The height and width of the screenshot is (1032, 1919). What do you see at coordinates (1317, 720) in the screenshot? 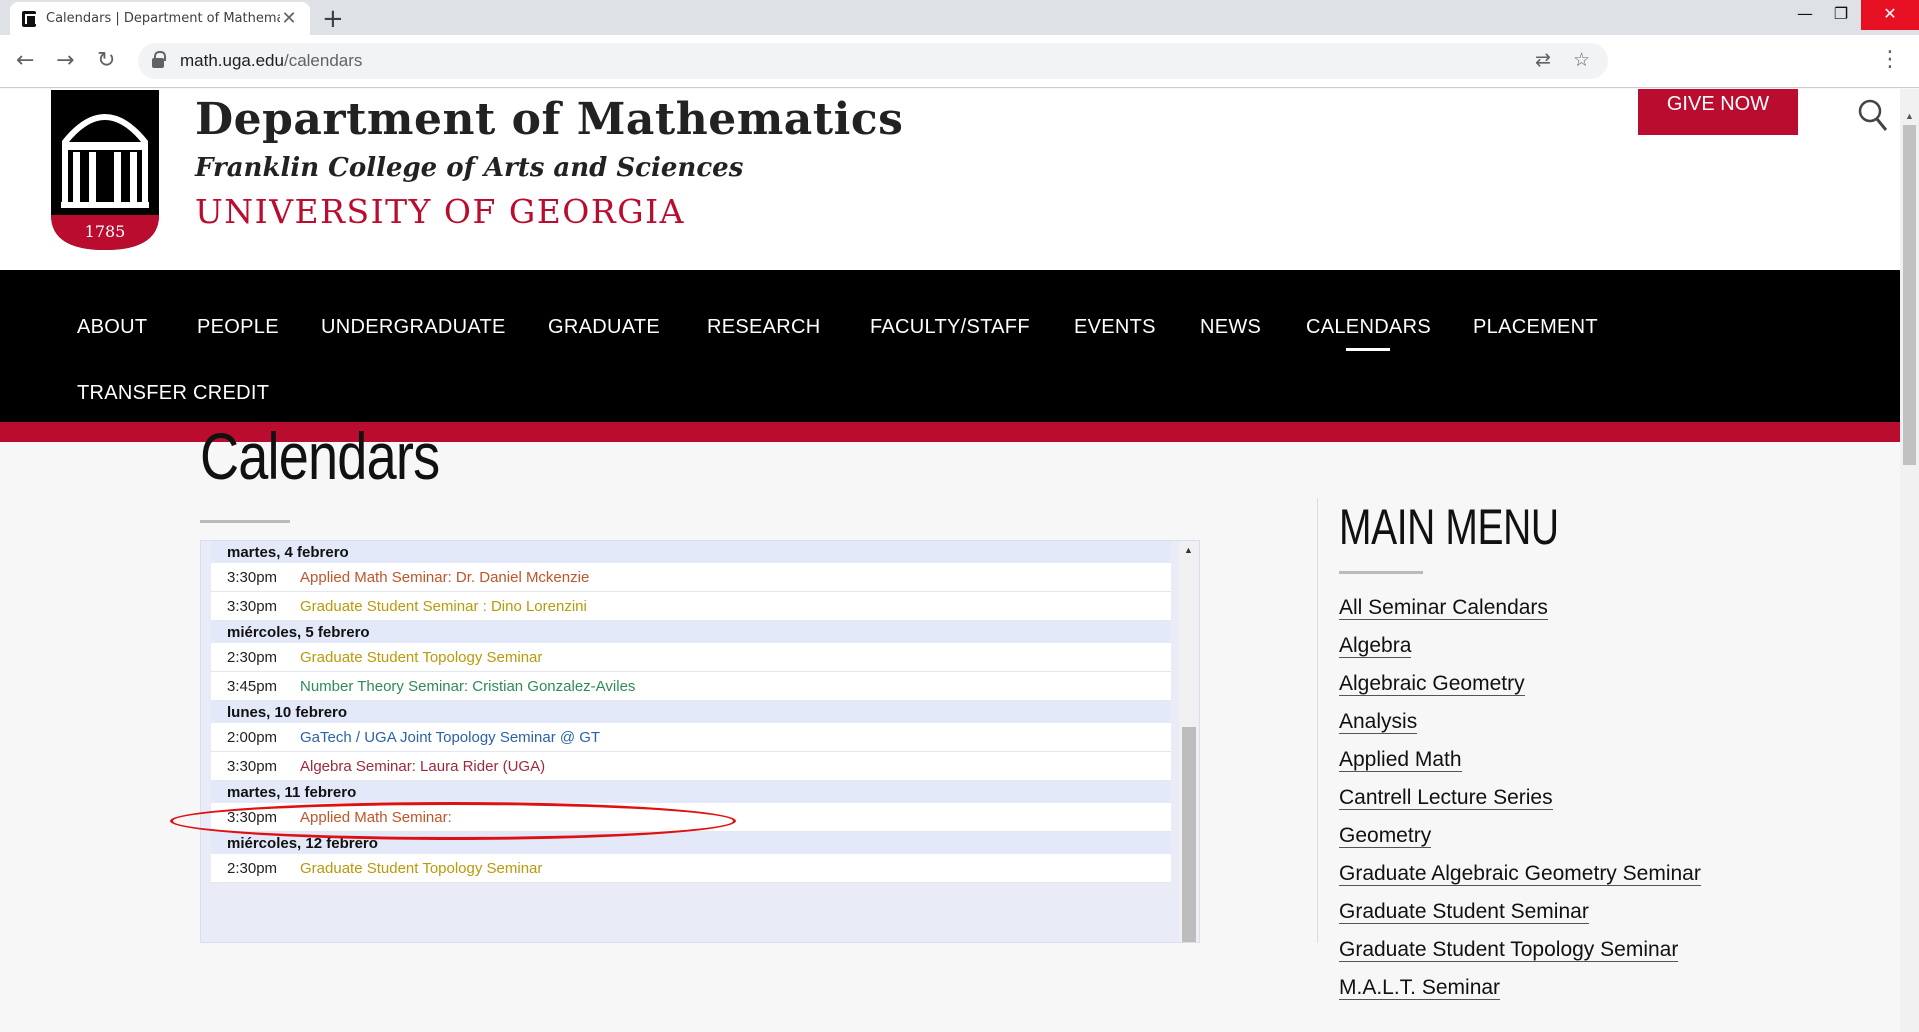
I see `sidebar-divider` at bounding box center [1317, 720].